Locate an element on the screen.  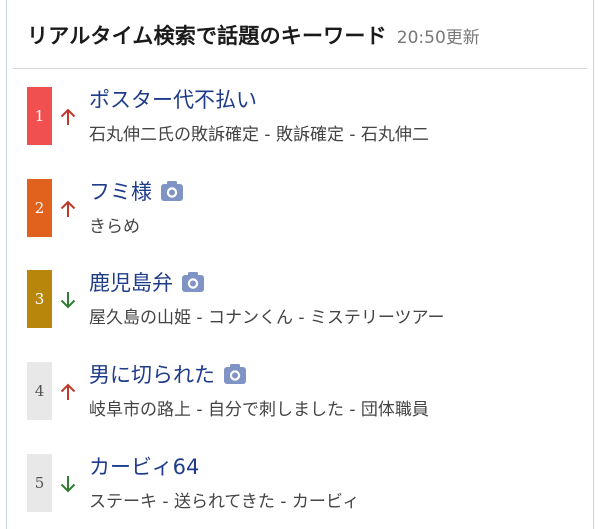
trend-item-3: 3 鹿児島弁 屋久島の山姫 - コナンくん - ミステリーツアー is located at coordinates (302, 297).